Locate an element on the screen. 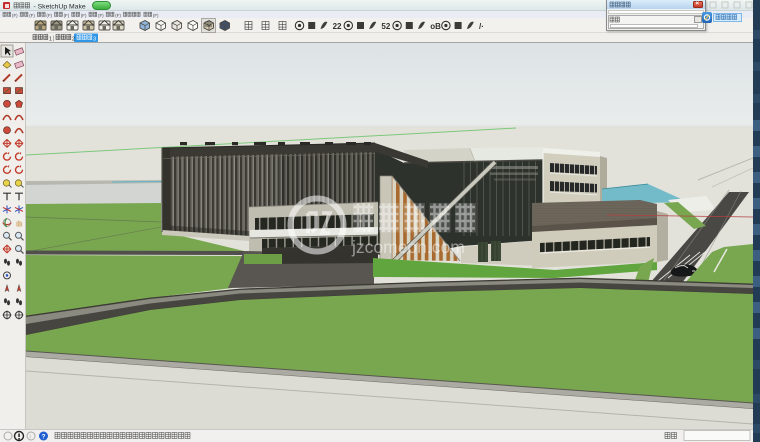 The width and height of the screenshot is (760, 442). svg-text: 22 is located at coordinates (337, 26).